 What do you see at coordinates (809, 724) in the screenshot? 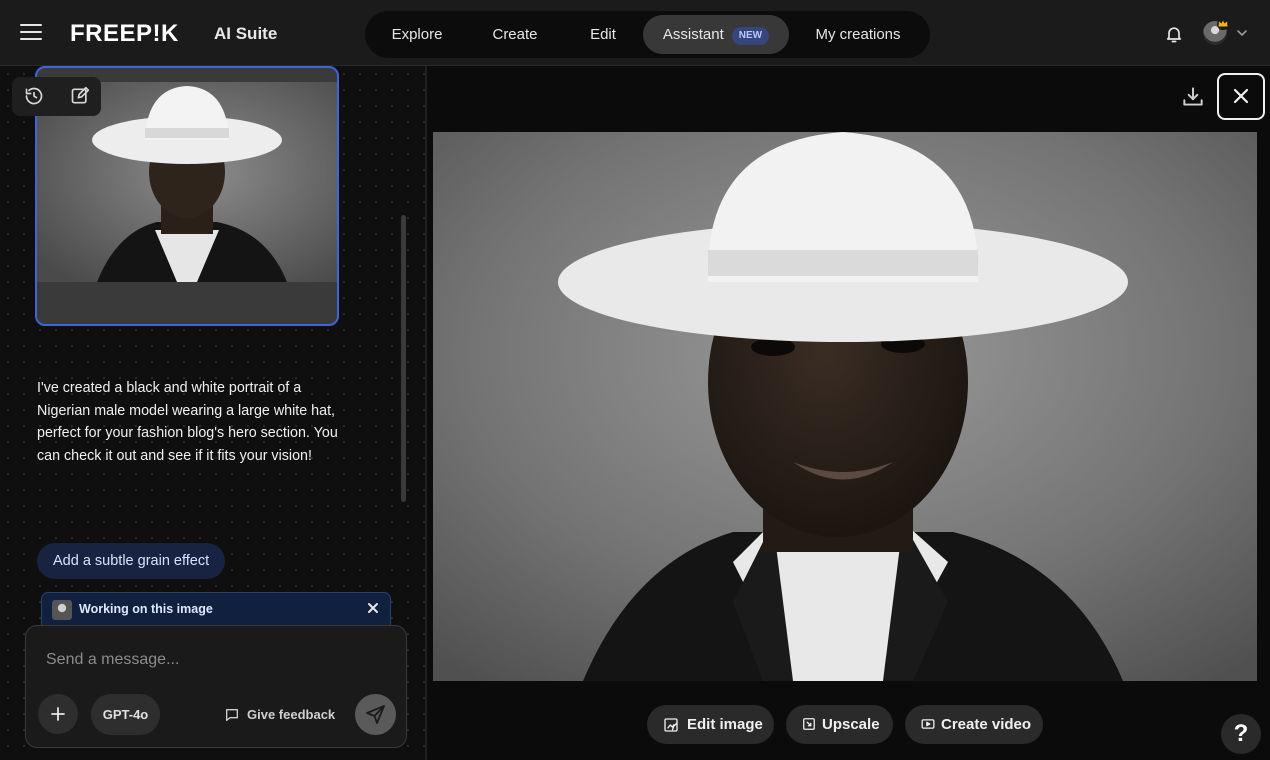
I see `upscale-icon` at bounding box center [809, 724].